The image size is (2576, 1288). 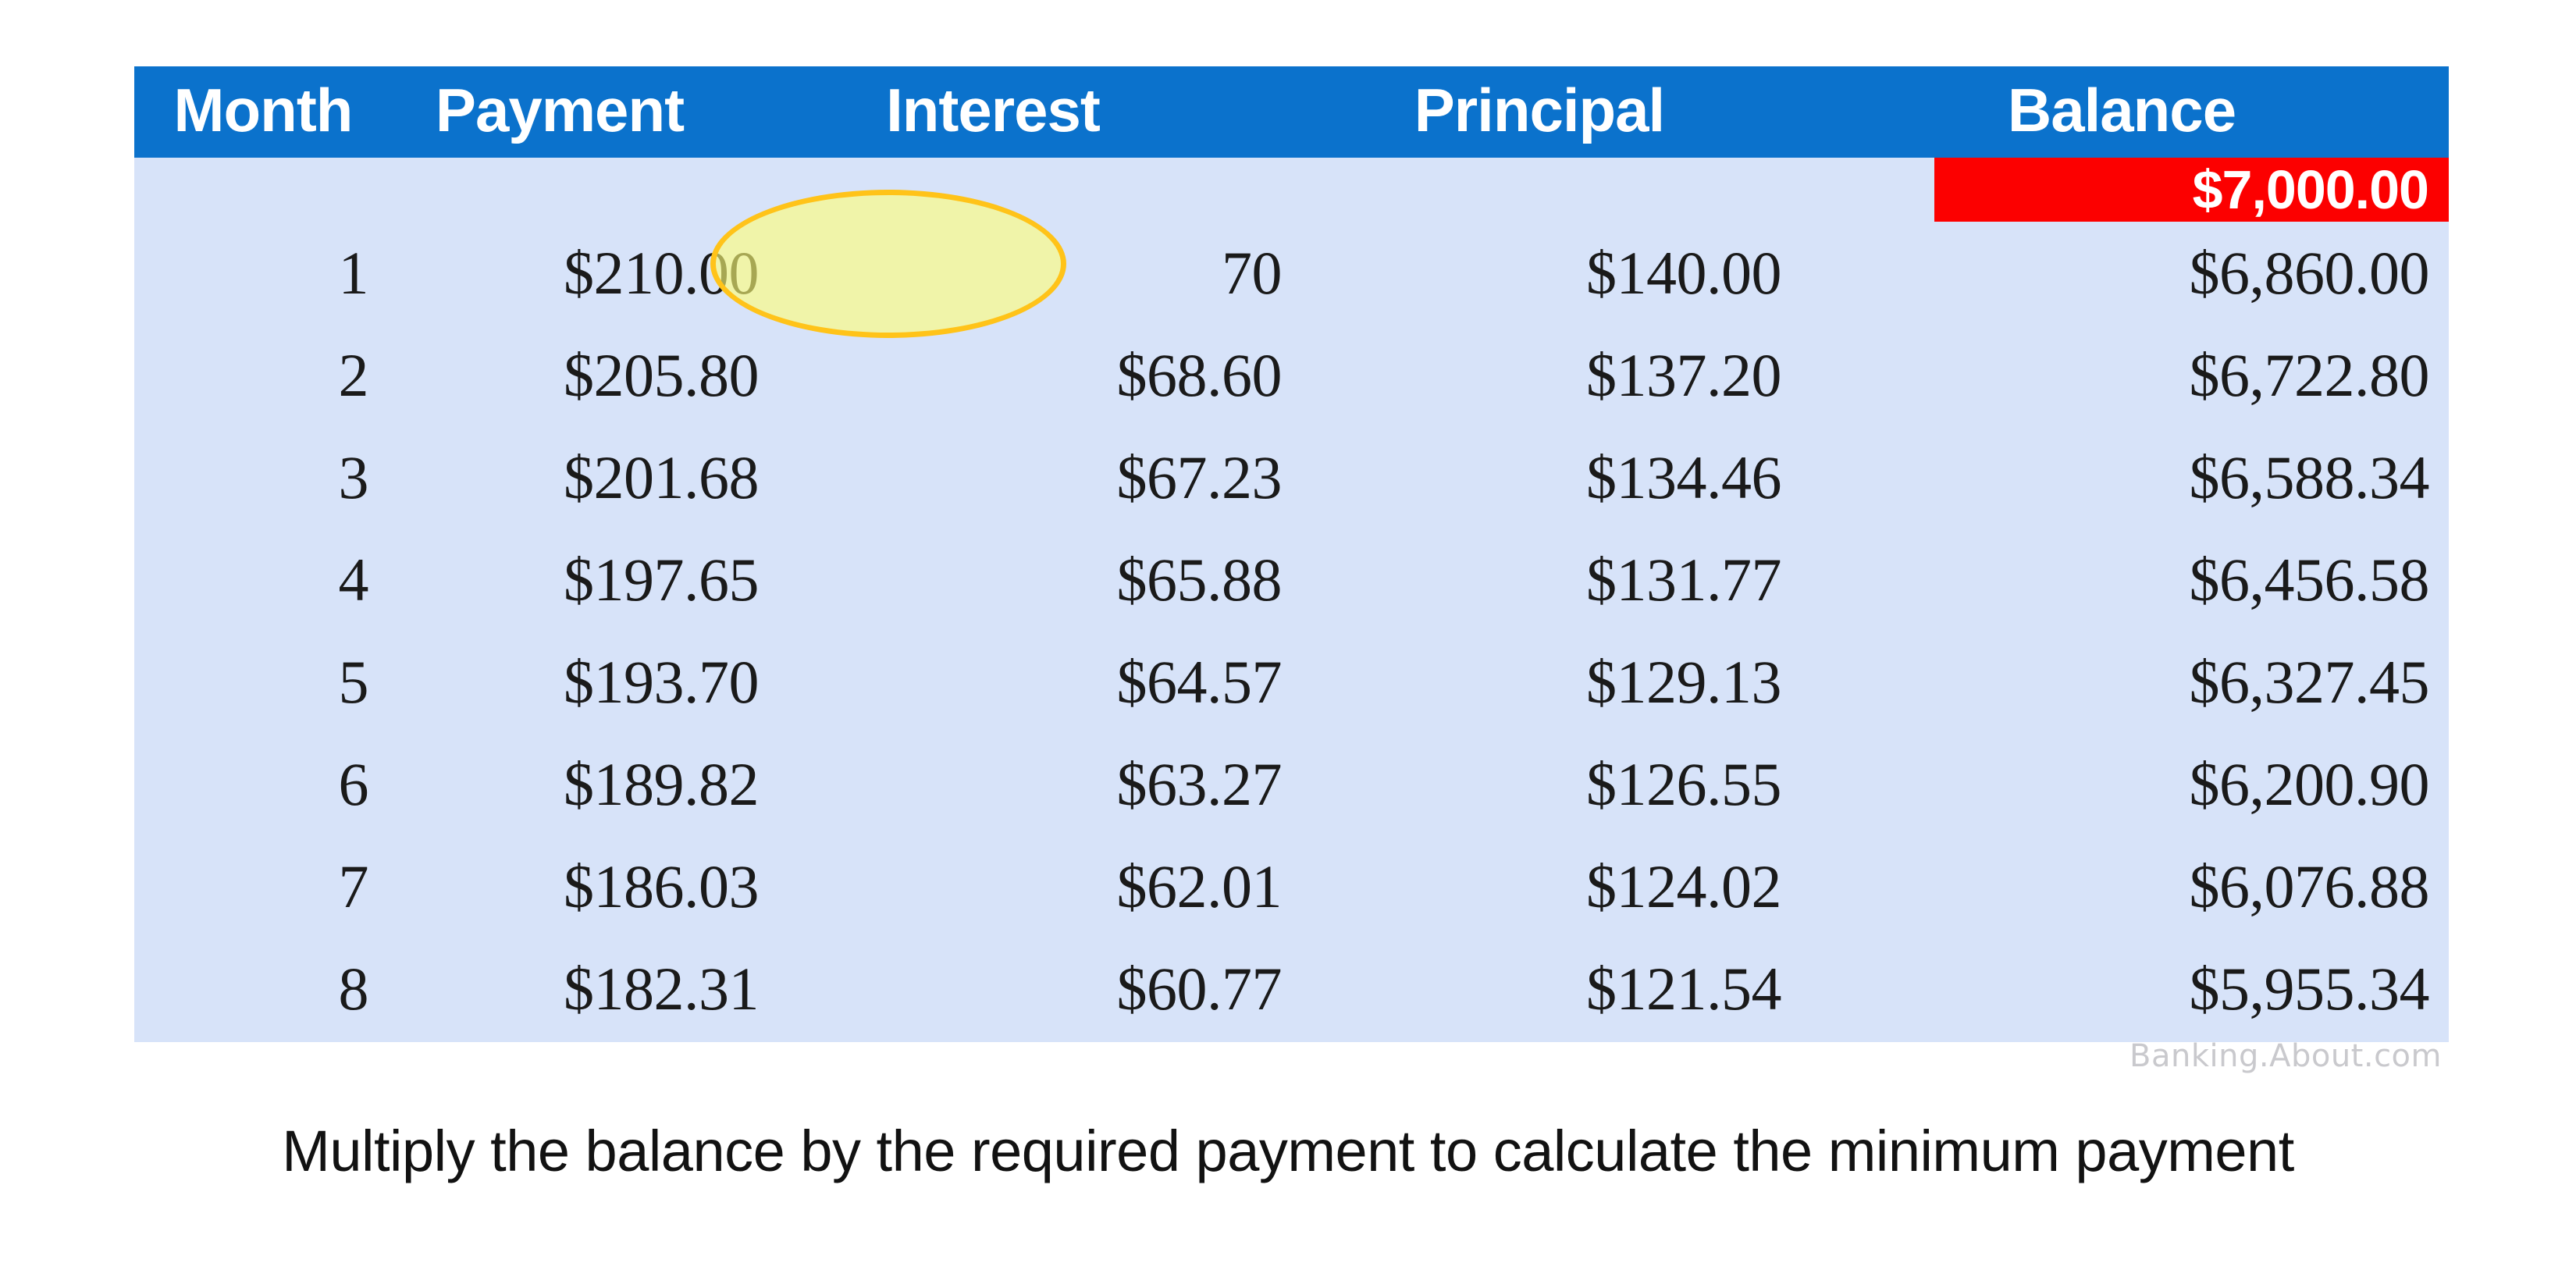 What do you see at coordinates (1684, 989) in the screenshot?
I see `cell-principal: $121.54` at bounding box center [1684, 989].